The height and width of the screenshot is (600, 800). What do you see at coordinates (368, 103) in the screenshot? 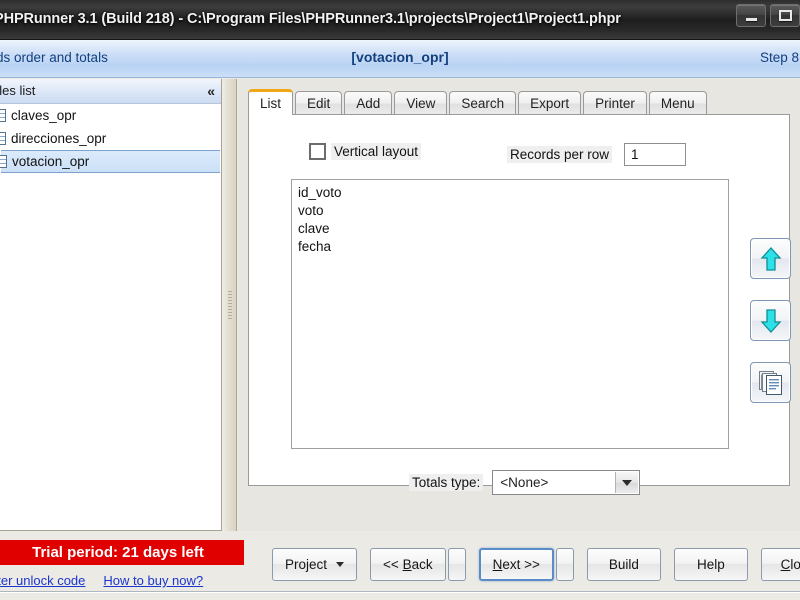
I see `tab-add: Add` at bounding box center [368, 103].